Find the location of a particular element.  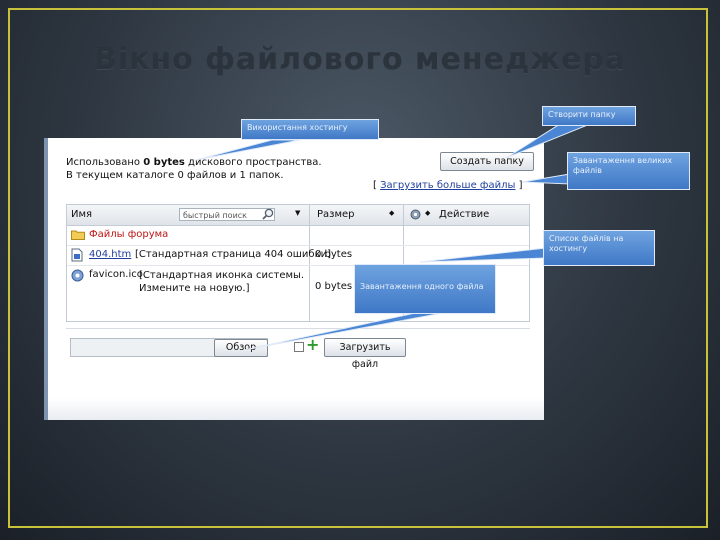

callout-hosting-usage: Використання хостингу is located at coordinates (310, 129).